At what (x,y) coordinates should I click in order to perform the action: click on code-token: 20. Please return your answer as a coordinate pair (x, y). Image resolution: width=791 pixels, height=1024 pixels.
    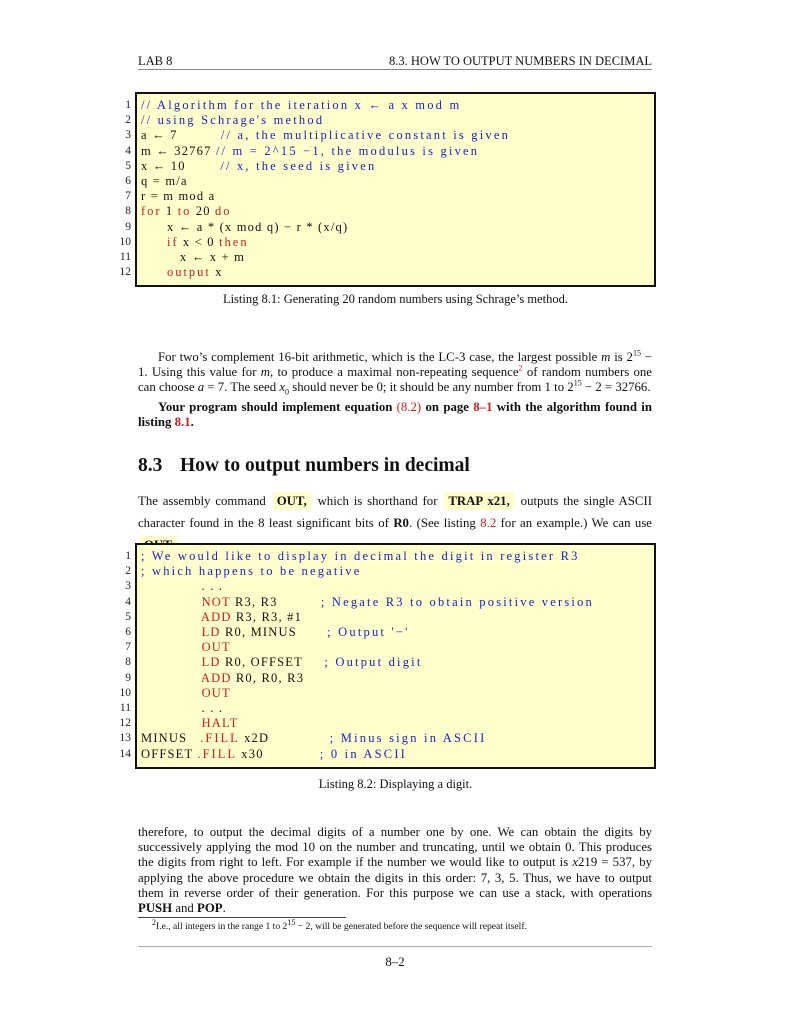
    Looking at the image, I should click on (203, 211).